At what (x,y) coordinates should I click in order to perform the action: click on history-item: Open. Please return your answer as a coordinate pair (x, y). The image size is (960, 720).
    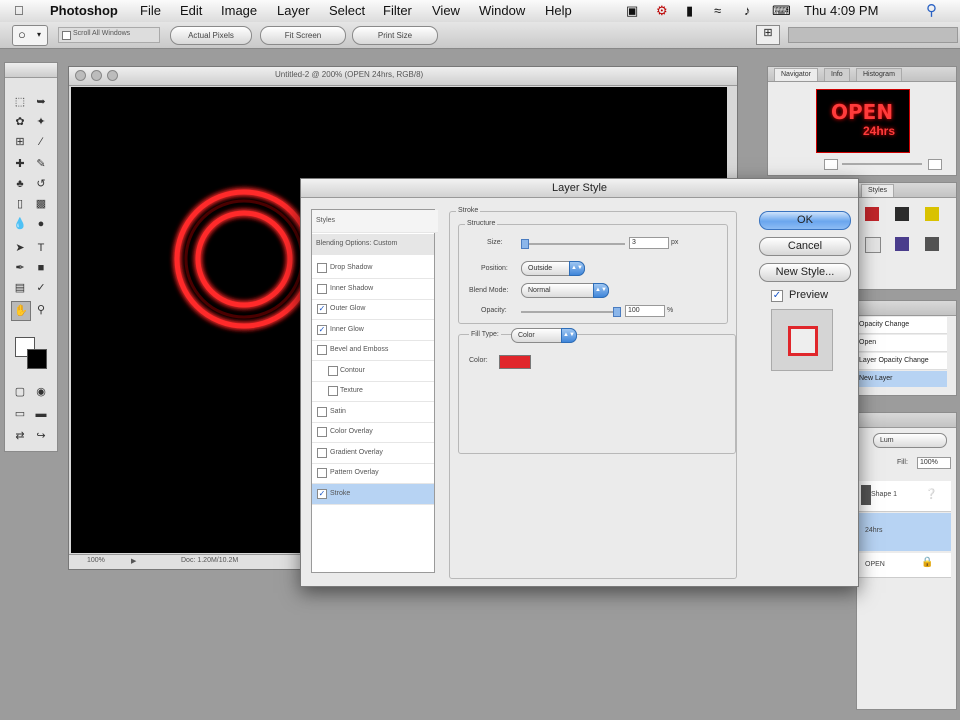
    Looking at the image, I should click on (903, 343).